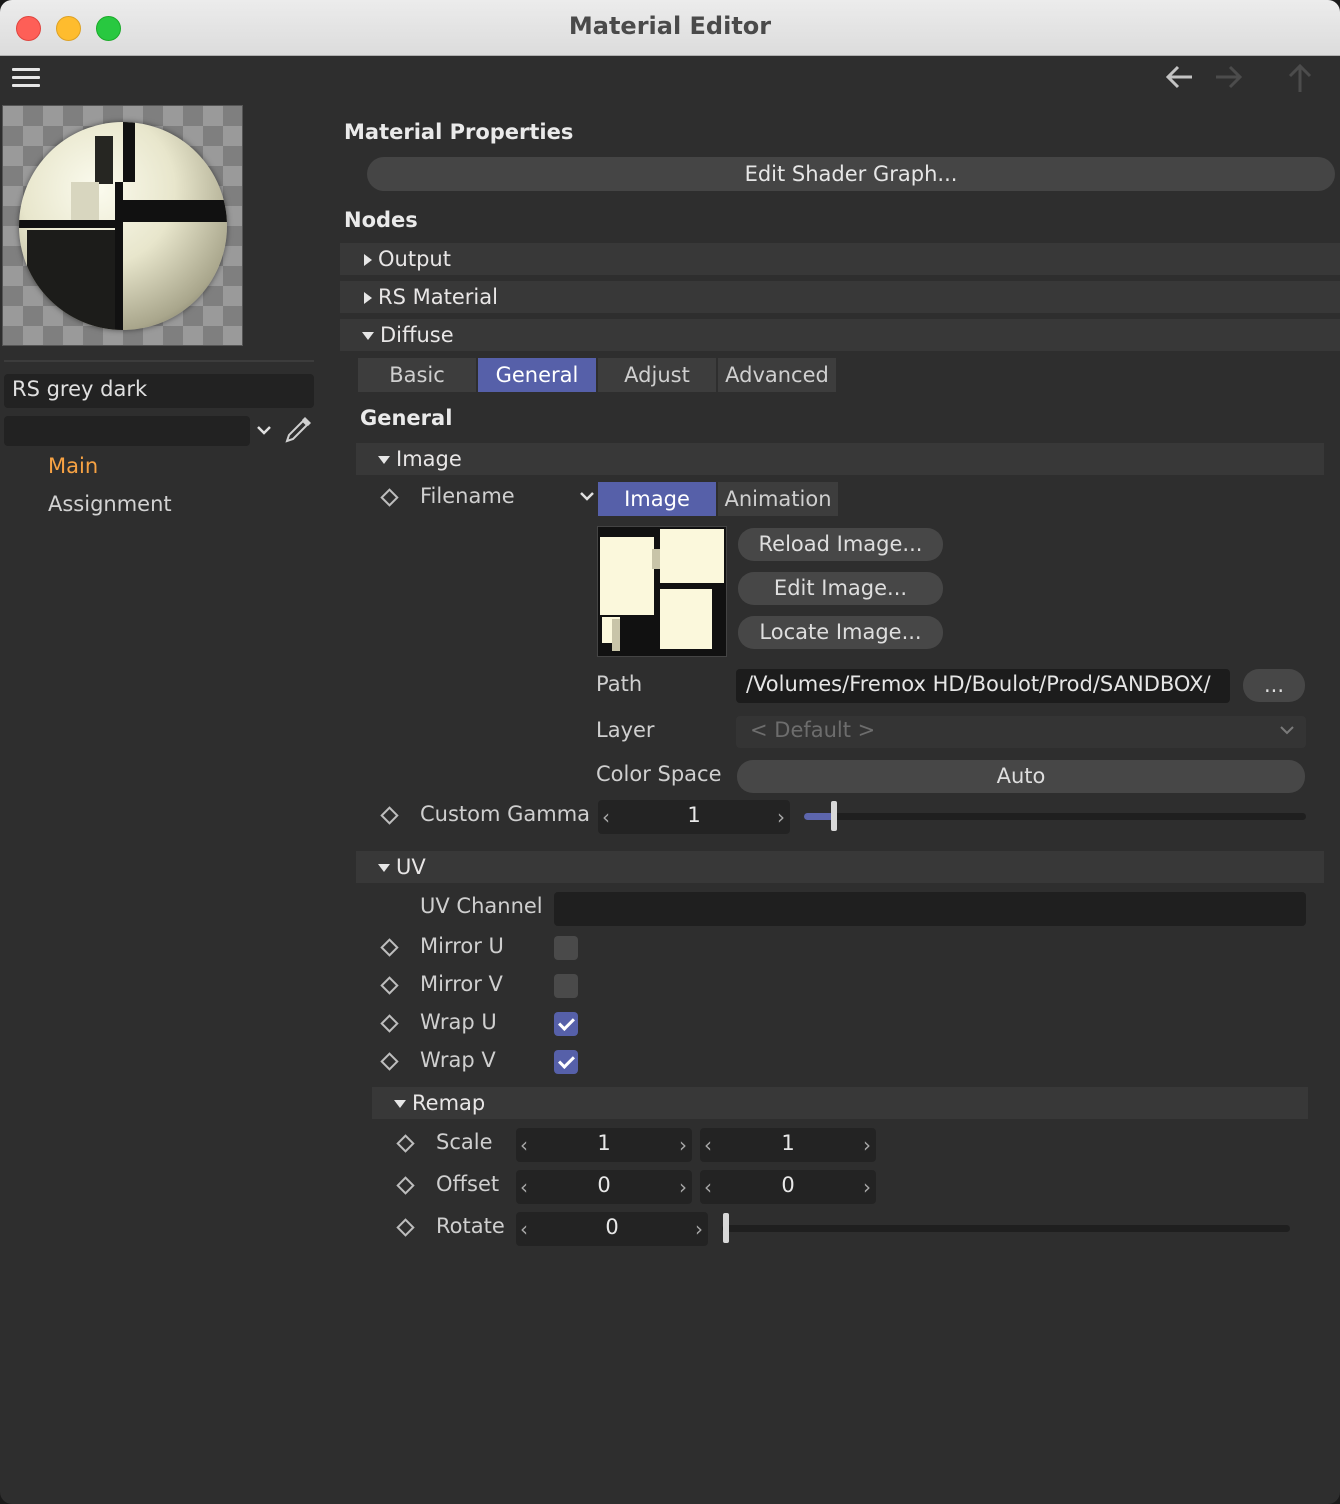  What do you see at coordinates (127, 431) in the screenshot?
I see `material-subfield` at bounding box center [127, 431].